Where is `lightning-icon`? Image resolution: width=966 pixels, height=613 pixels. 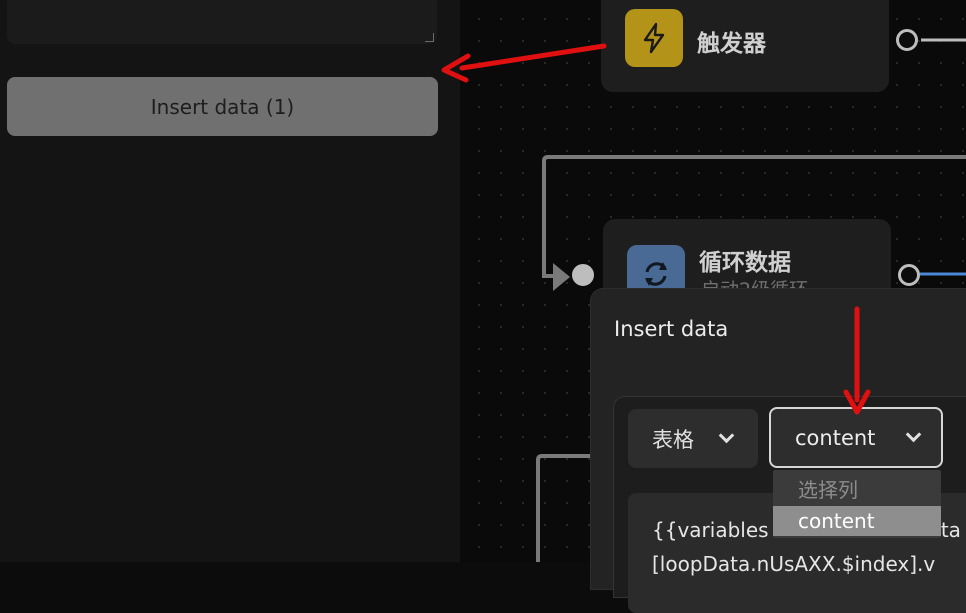
lightning-icon is located at coordinates (654, 38).